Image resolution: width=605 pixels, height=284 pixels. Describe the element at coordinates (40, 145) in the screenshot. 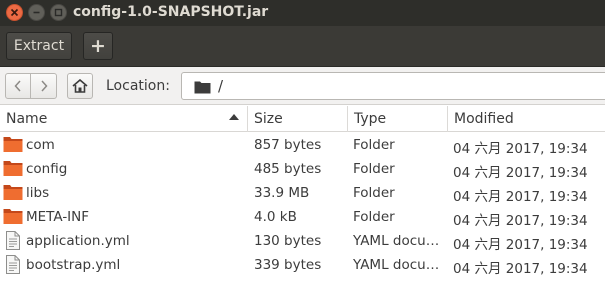

I see `file-name: com` at that location.